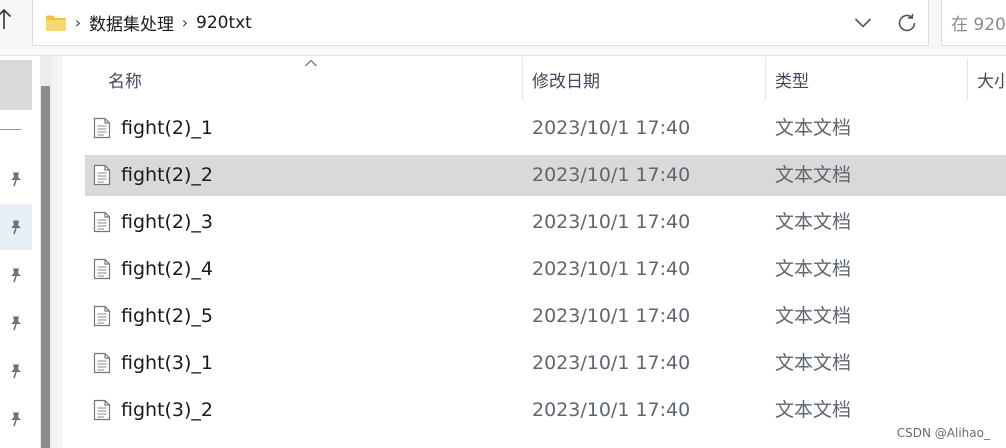 The height and width of the screenshot is (448, 1006). What do you see at coordinates (8, 20) in the screenshot?
I see `up-arrow-icon` at bounding box center [8, 20].